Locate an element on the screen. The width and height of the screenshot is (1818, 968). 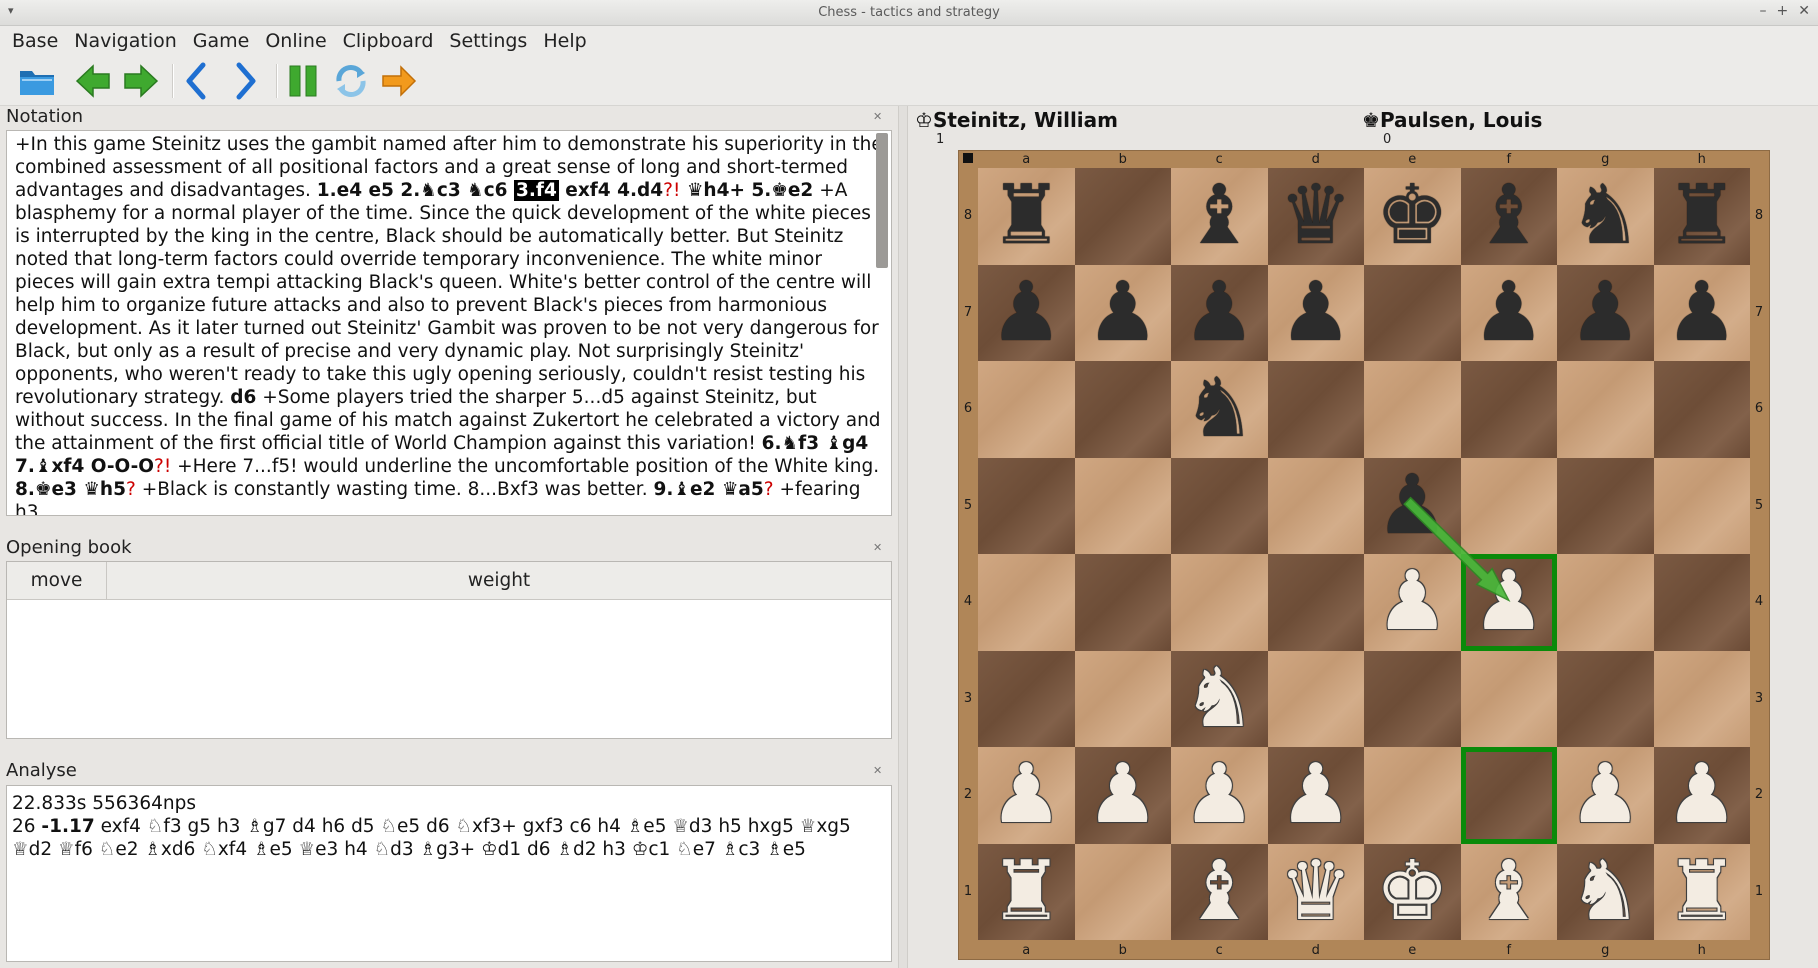
next-move-button is located at coordinates (245, 81).